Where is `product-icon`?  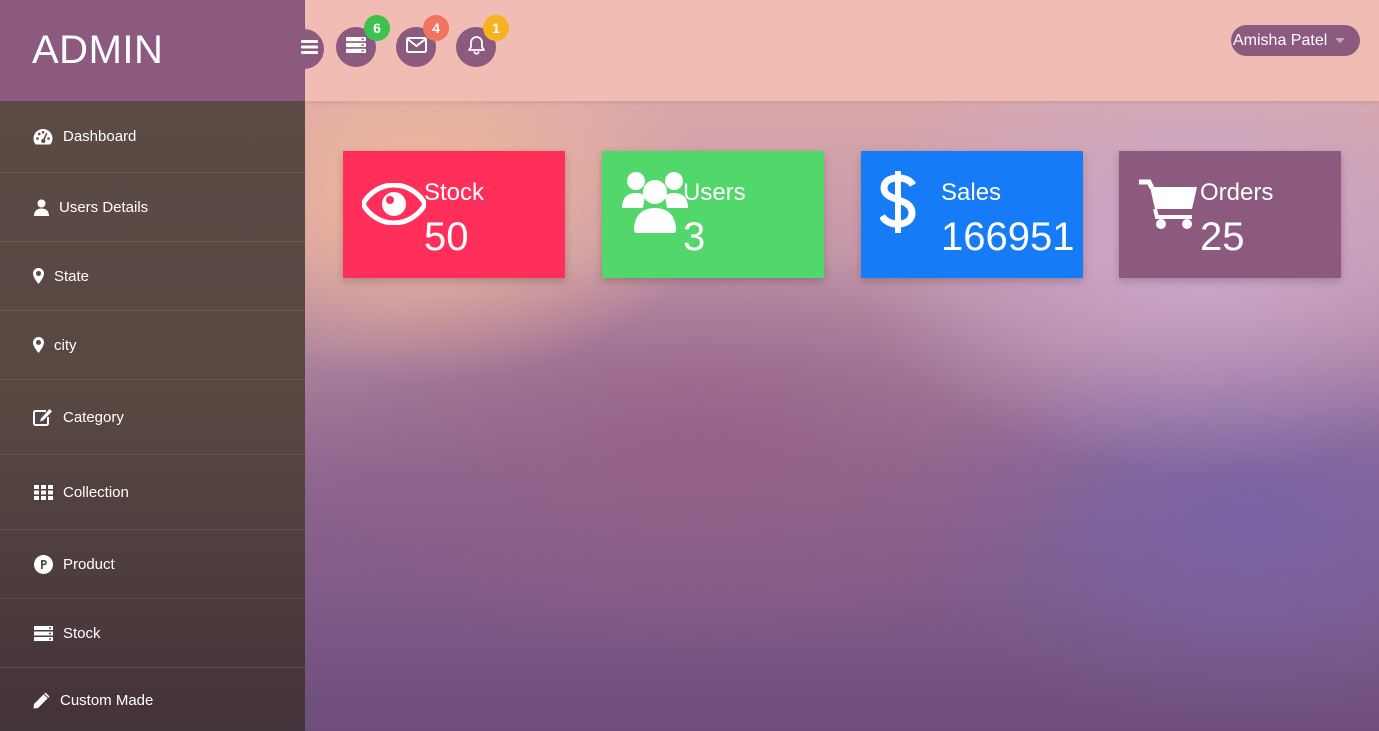
product-icon is located at coordinates (43, 564).